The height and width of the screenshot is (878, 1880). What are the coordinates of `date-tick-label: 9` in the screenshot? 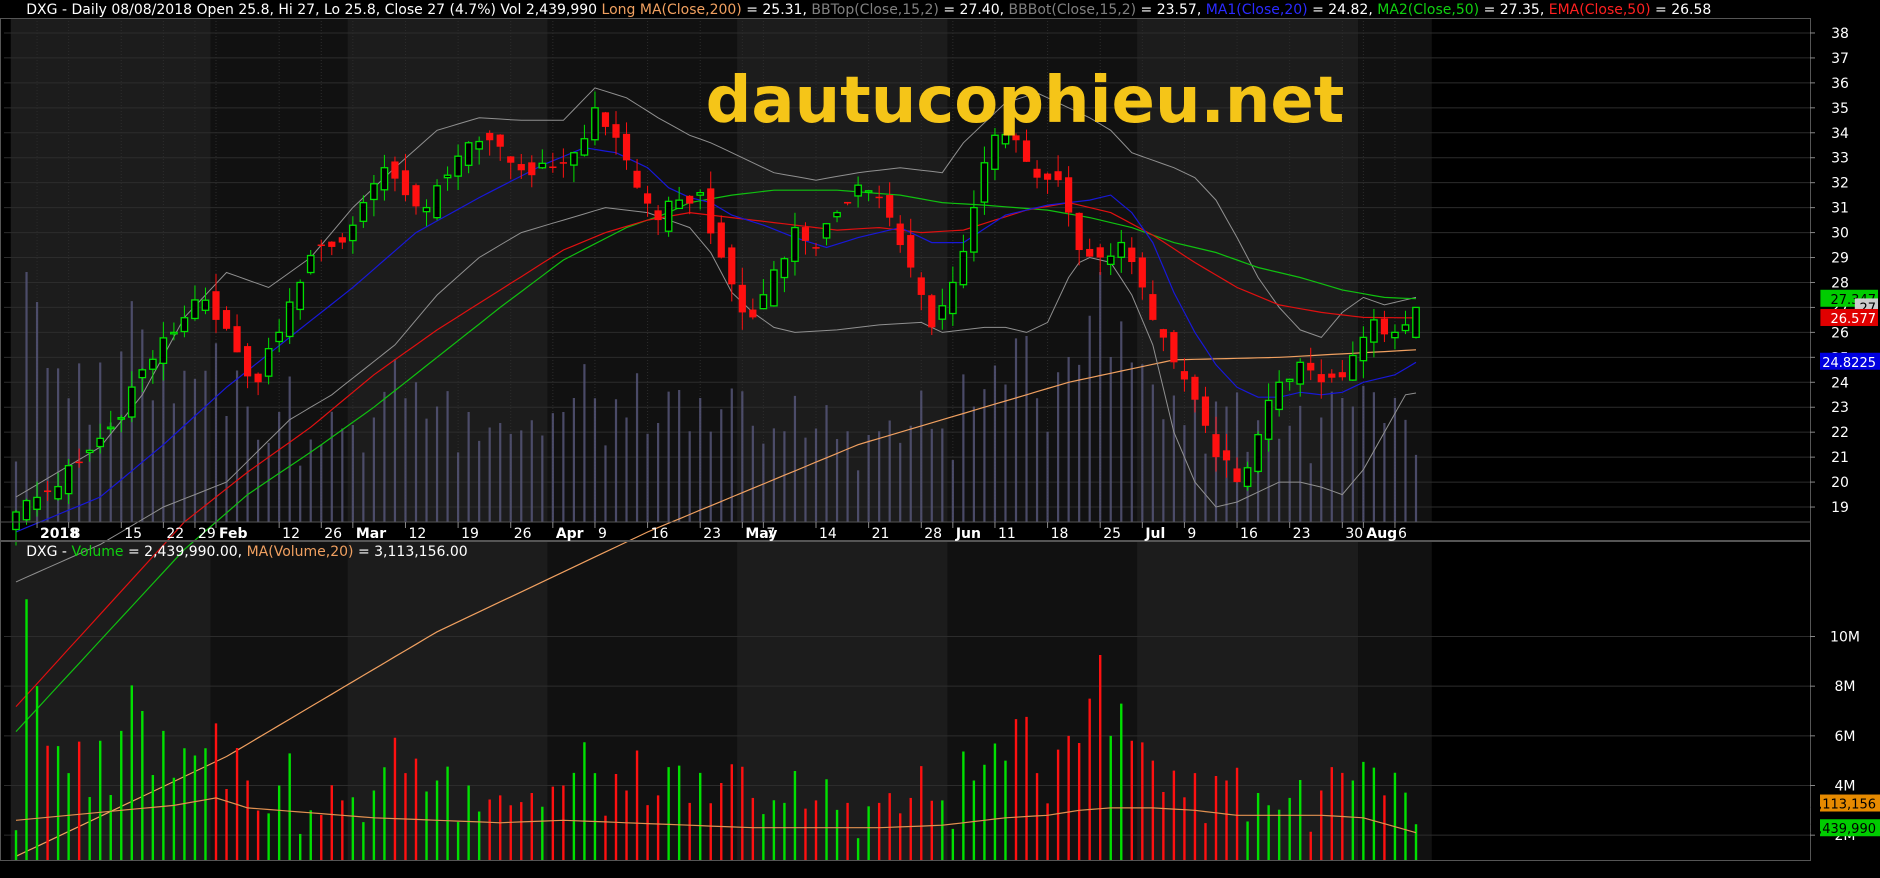 It's located at (1191, 534).